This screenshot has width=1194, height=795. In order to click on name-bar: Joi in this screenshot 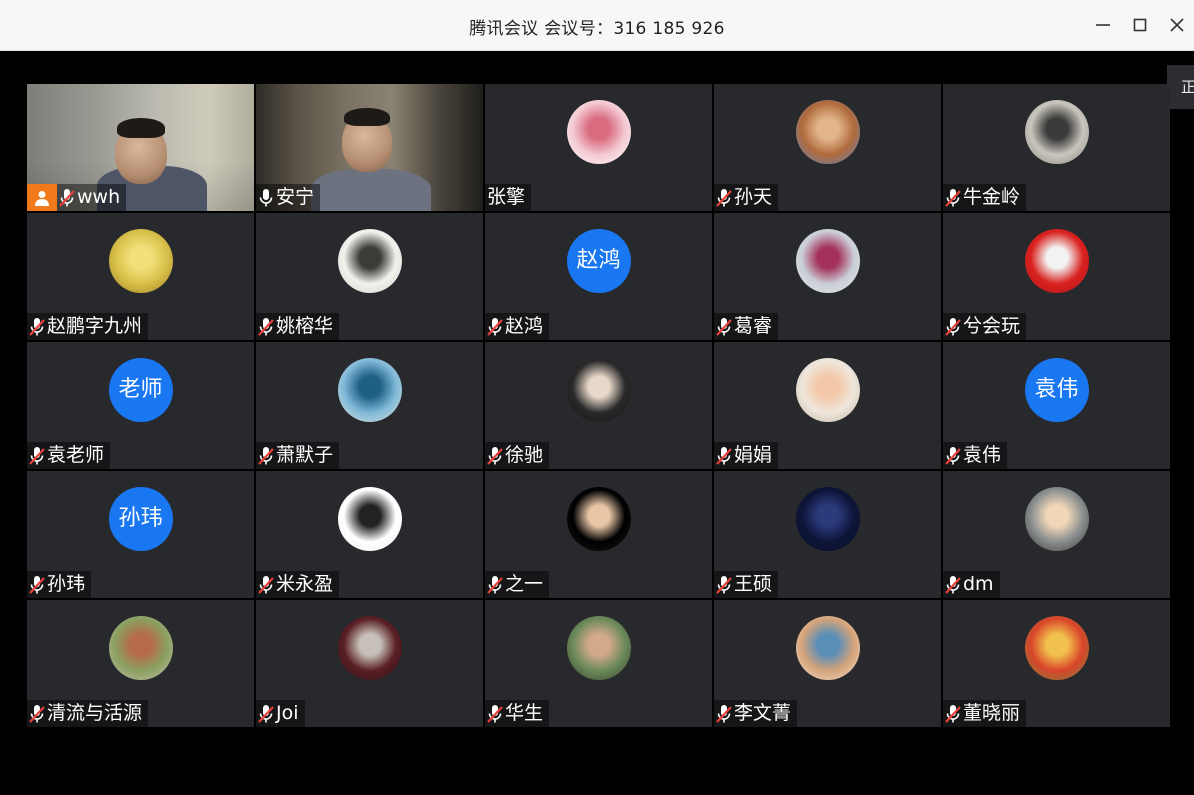, I will do `click(280, 713)`.